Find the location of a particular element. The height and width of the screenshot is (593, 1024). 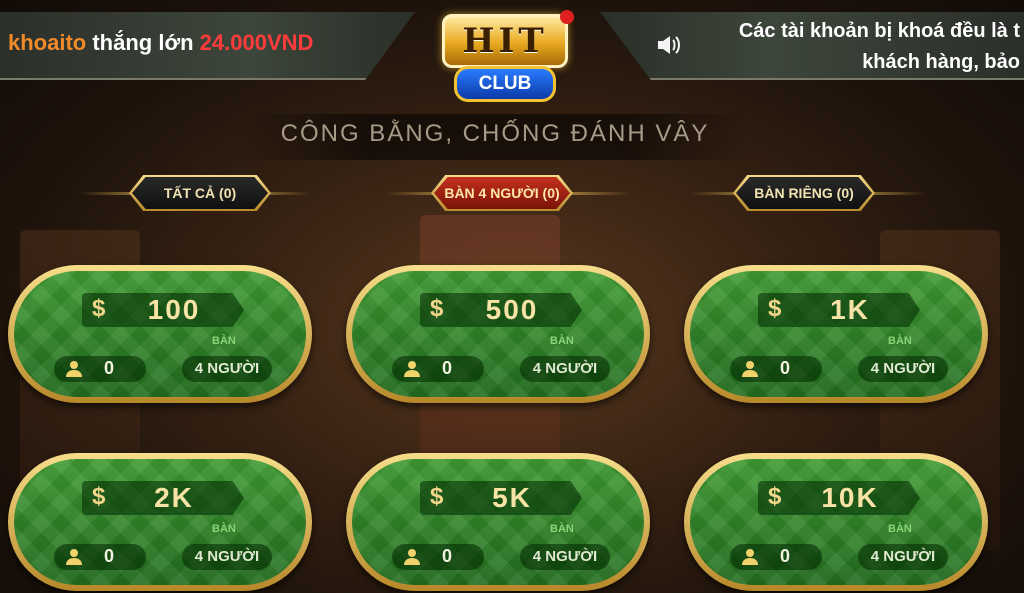

table-card-500: $ 500 BÀN 0 4 NGƯỜI is located at coordinates (498, 334).